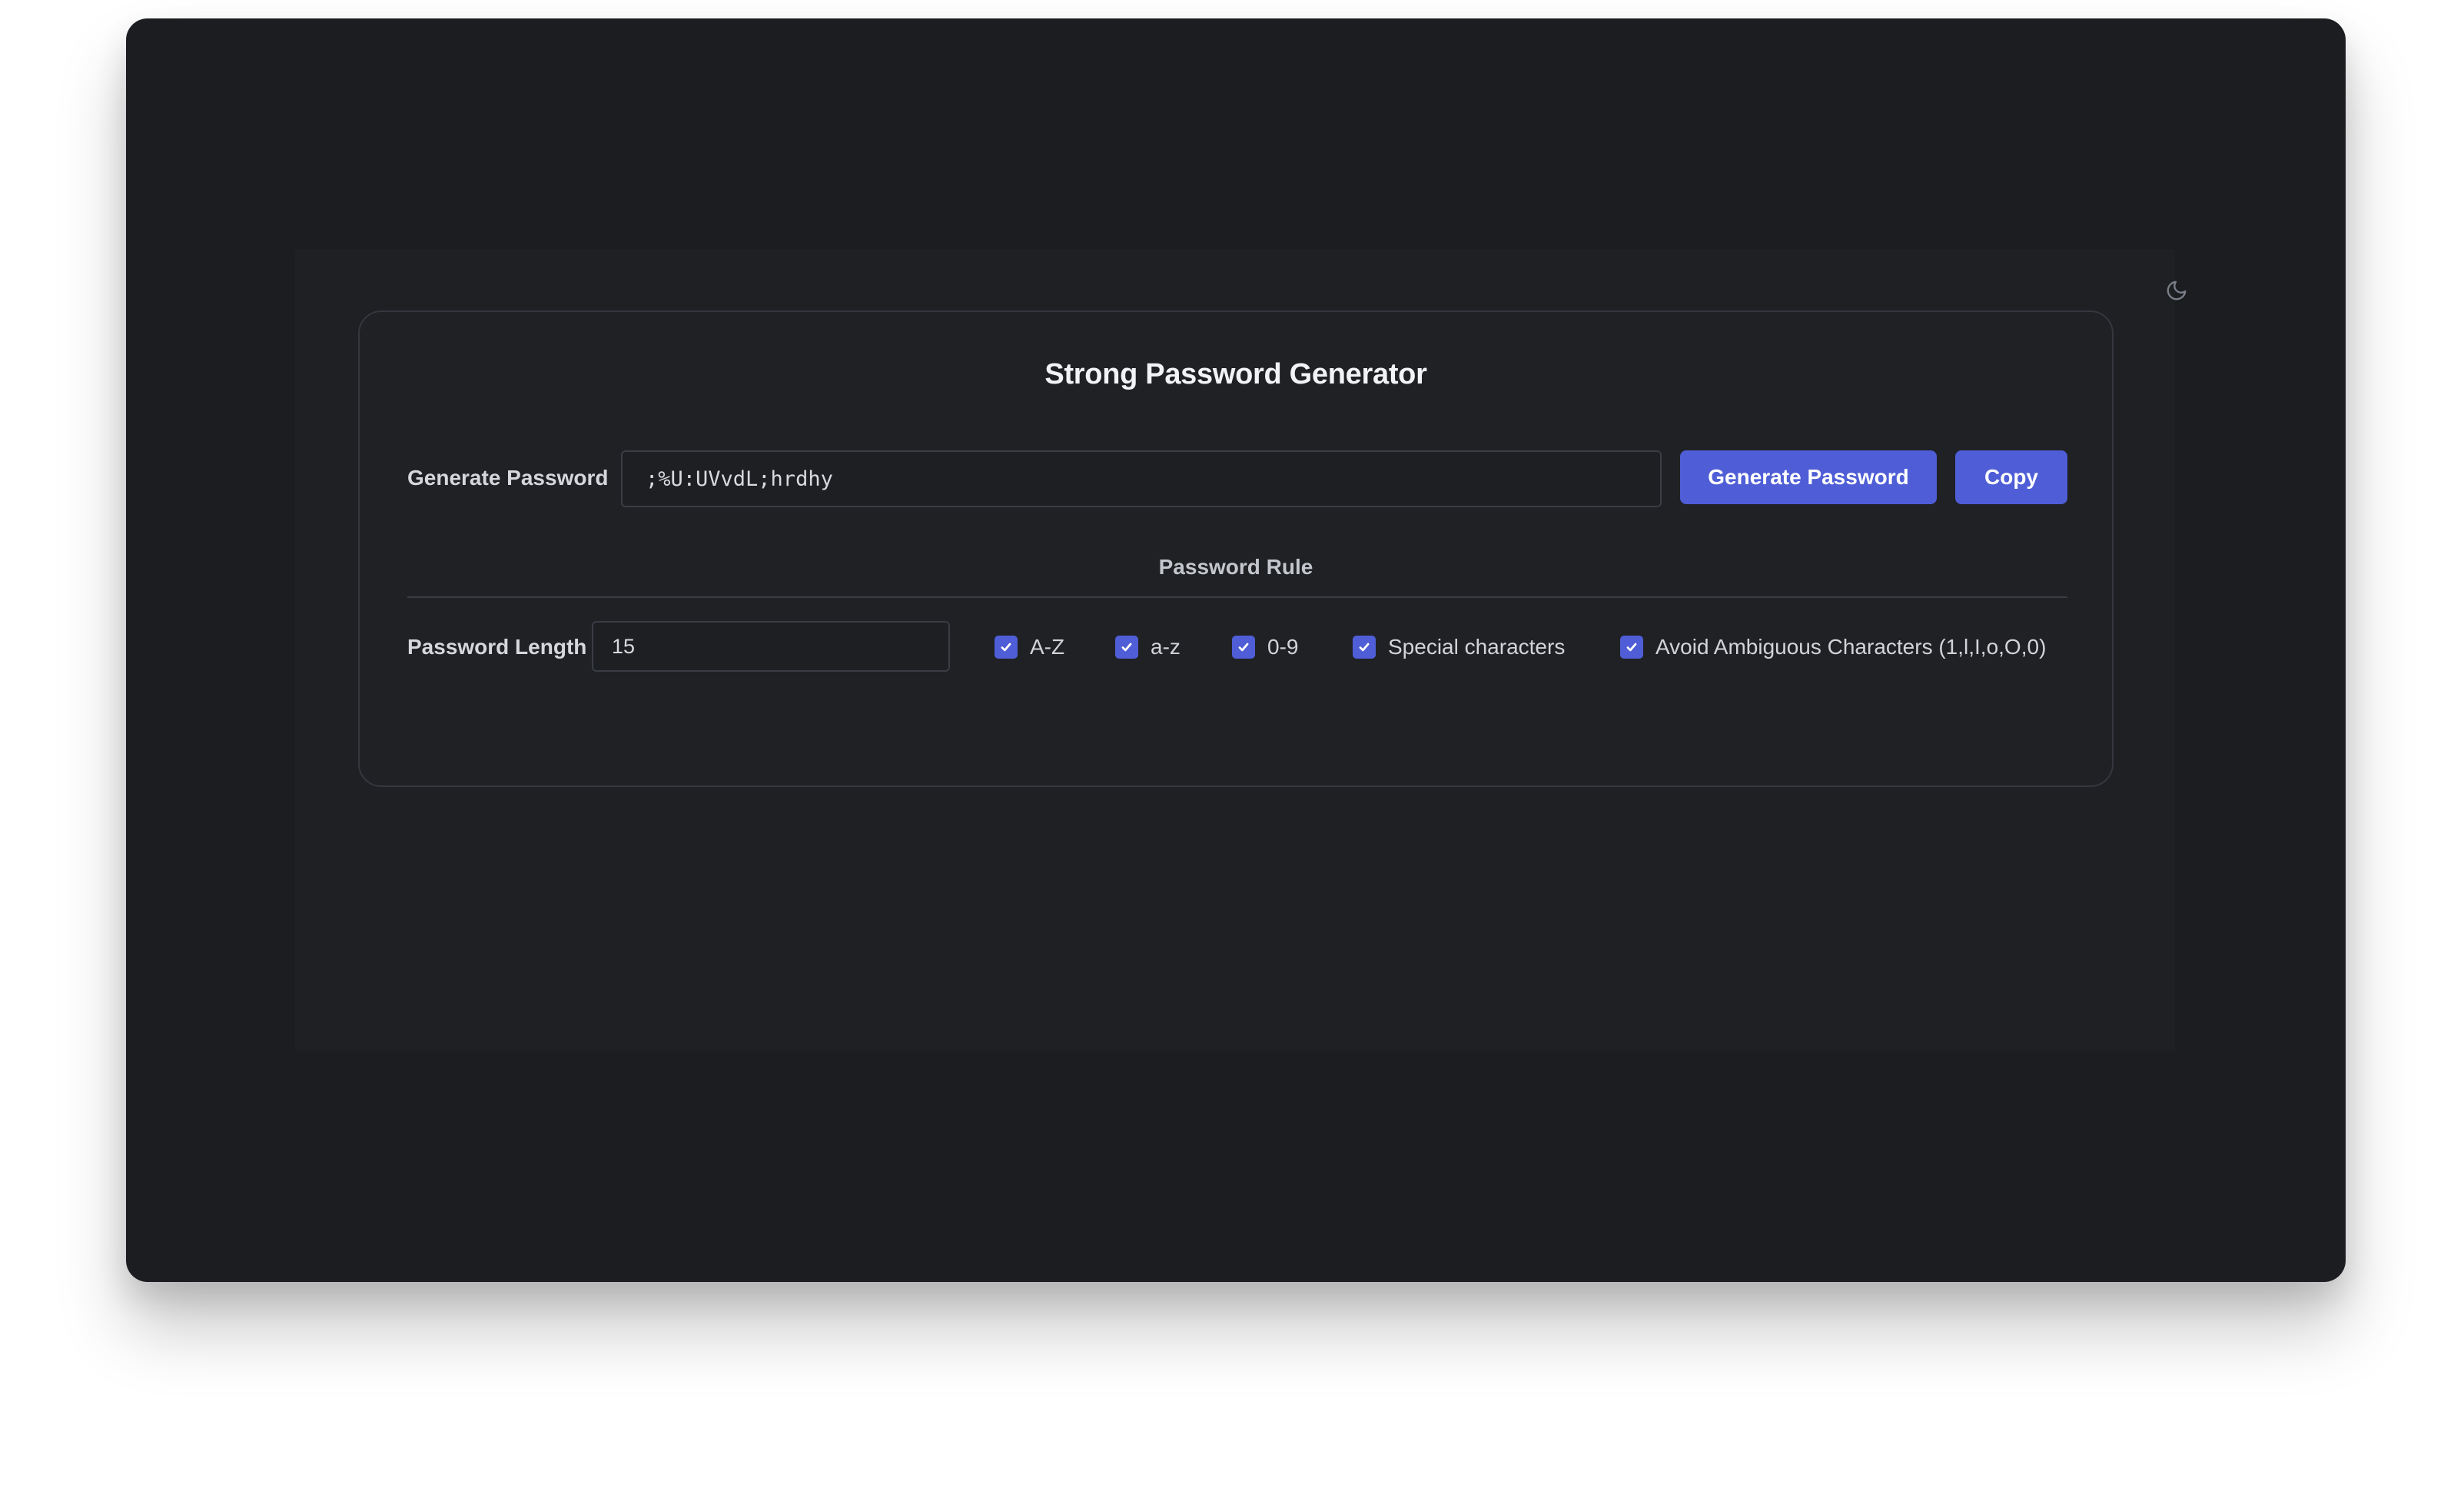 This screenshot has height=1511, width=2464. I want to click on moon-icon, so click(2176, 292).